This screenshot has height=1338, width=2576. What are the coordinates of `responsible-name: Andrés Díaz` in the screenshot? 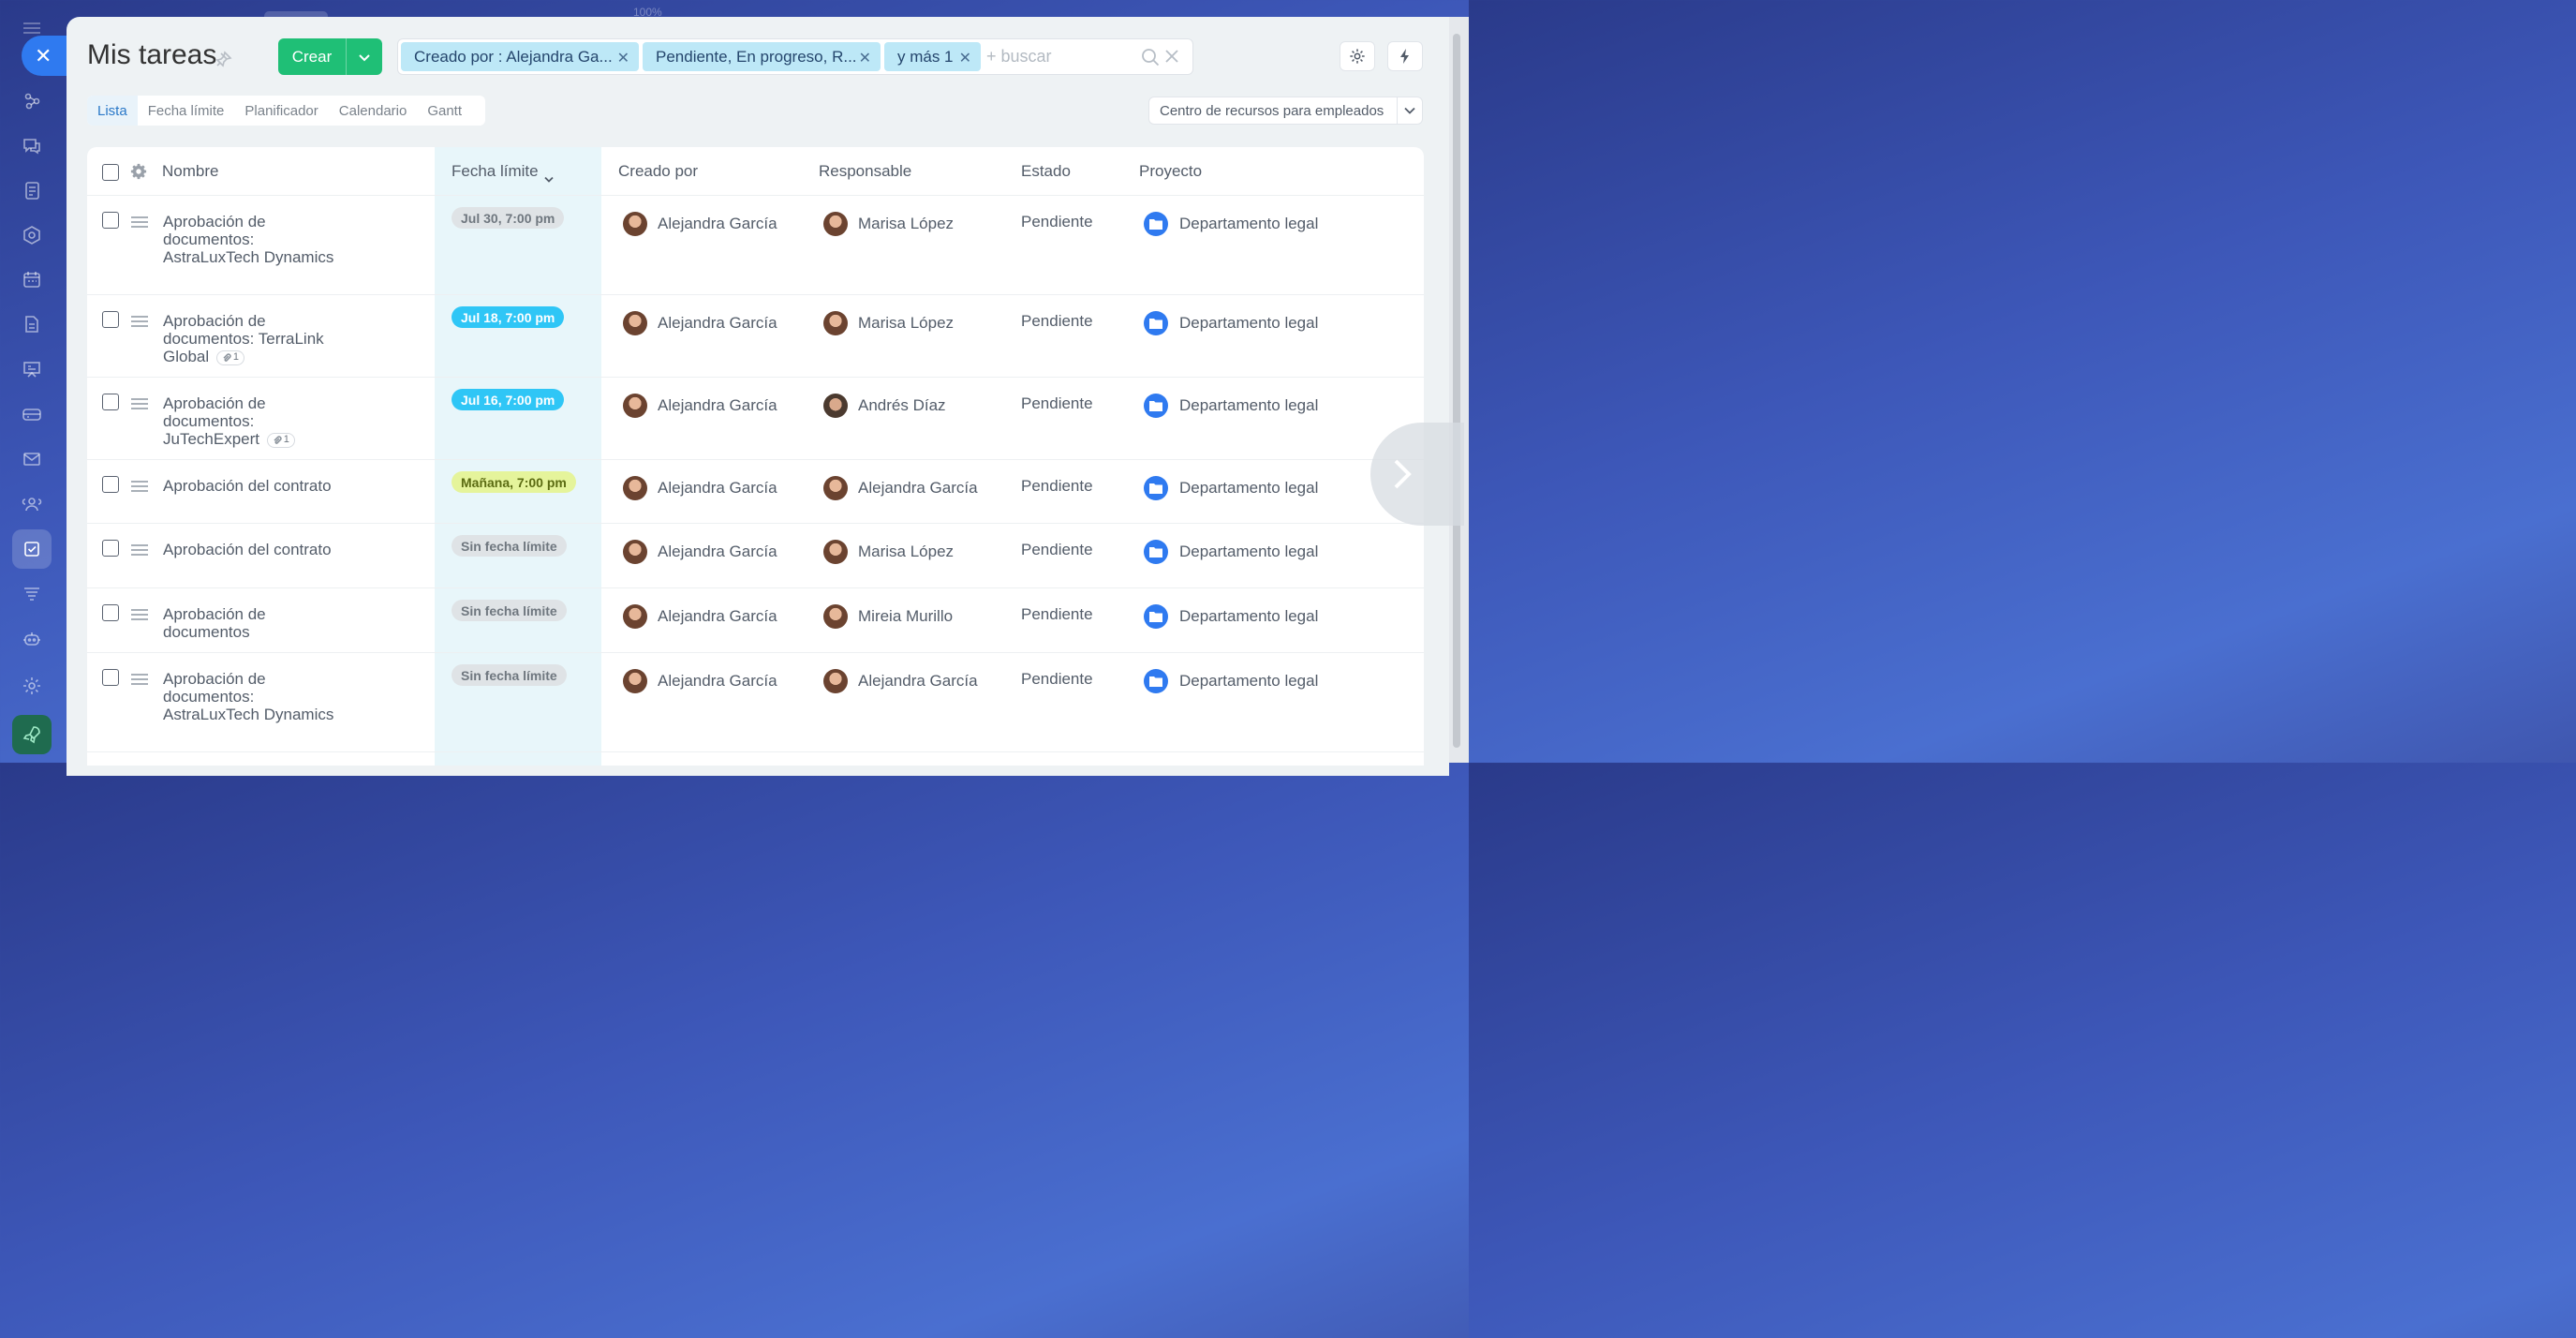 It's located at (902, 405).